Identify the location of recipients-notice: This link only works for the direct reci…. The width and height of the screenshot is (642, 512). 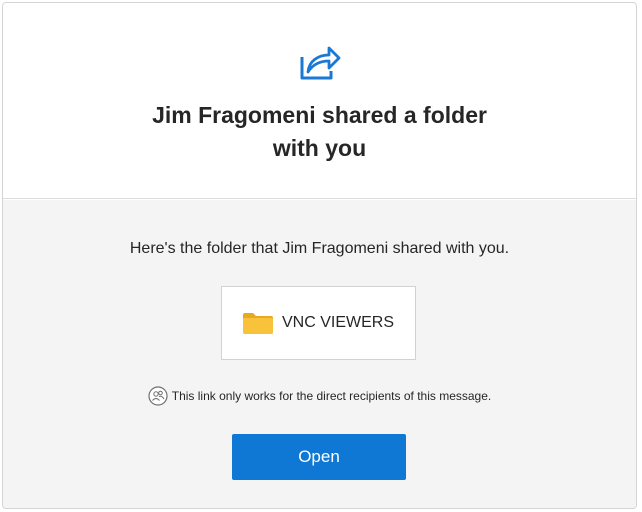
(319, 396).